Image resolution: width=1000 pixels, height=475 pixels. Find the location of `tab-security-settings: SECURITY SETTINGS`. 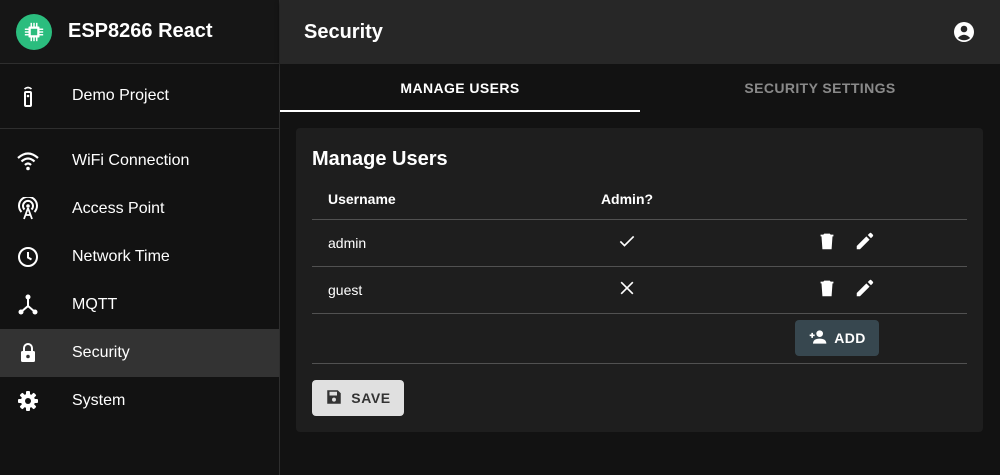

tab-security-settings: SECURITY SETTINGS is located at coordinates (820, 88).